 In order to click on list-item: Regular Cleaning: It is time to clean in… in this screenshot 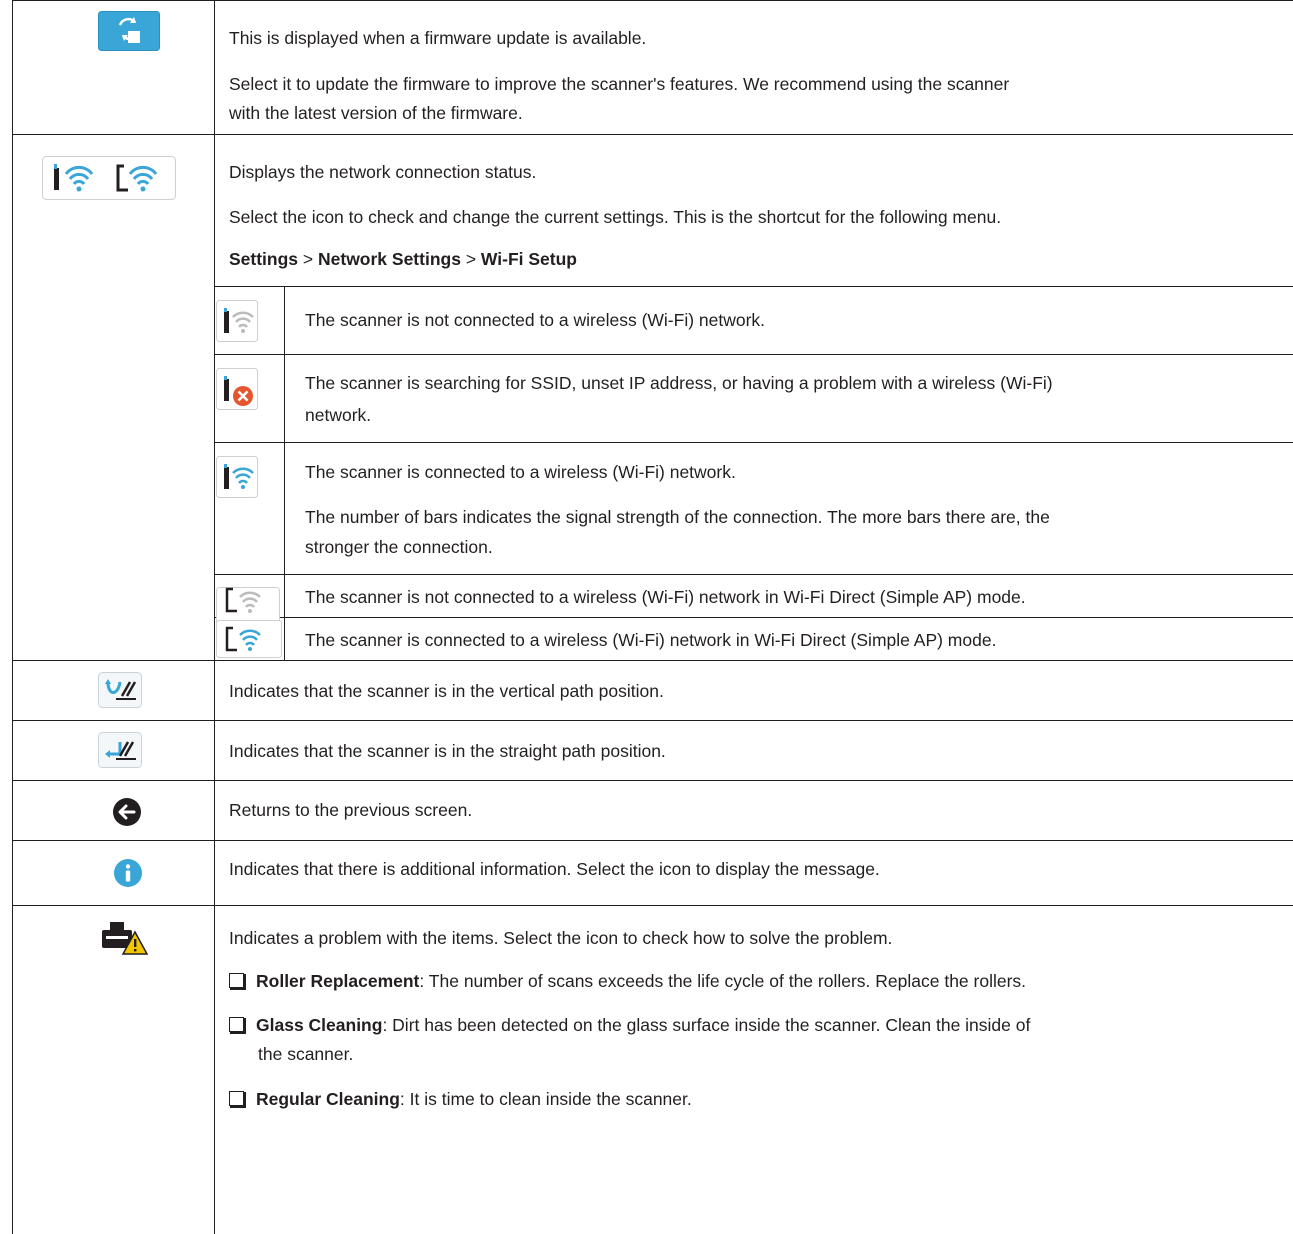, I will do `click(460, 1099)`.